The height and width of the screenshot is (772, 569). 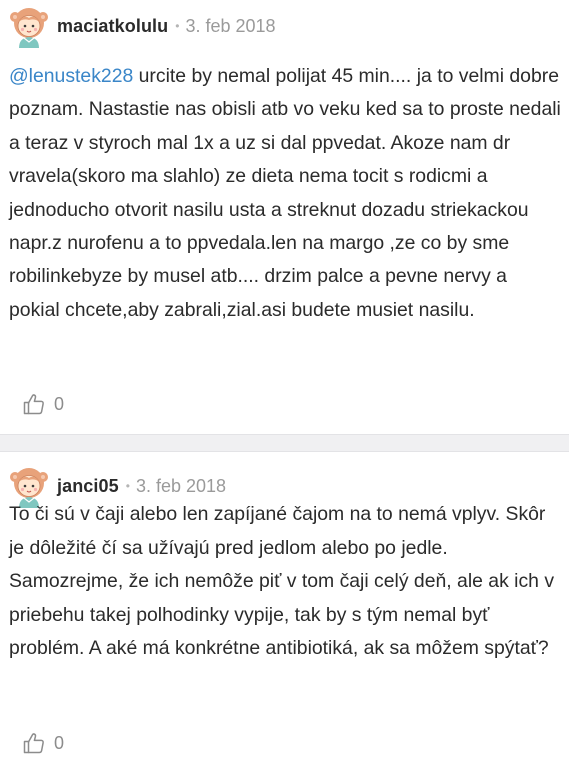 What do you see at coordinates (71, 76) in the screenshot?
I see `user-mention-link: @lenustek228` at bounding box center [71, 76].